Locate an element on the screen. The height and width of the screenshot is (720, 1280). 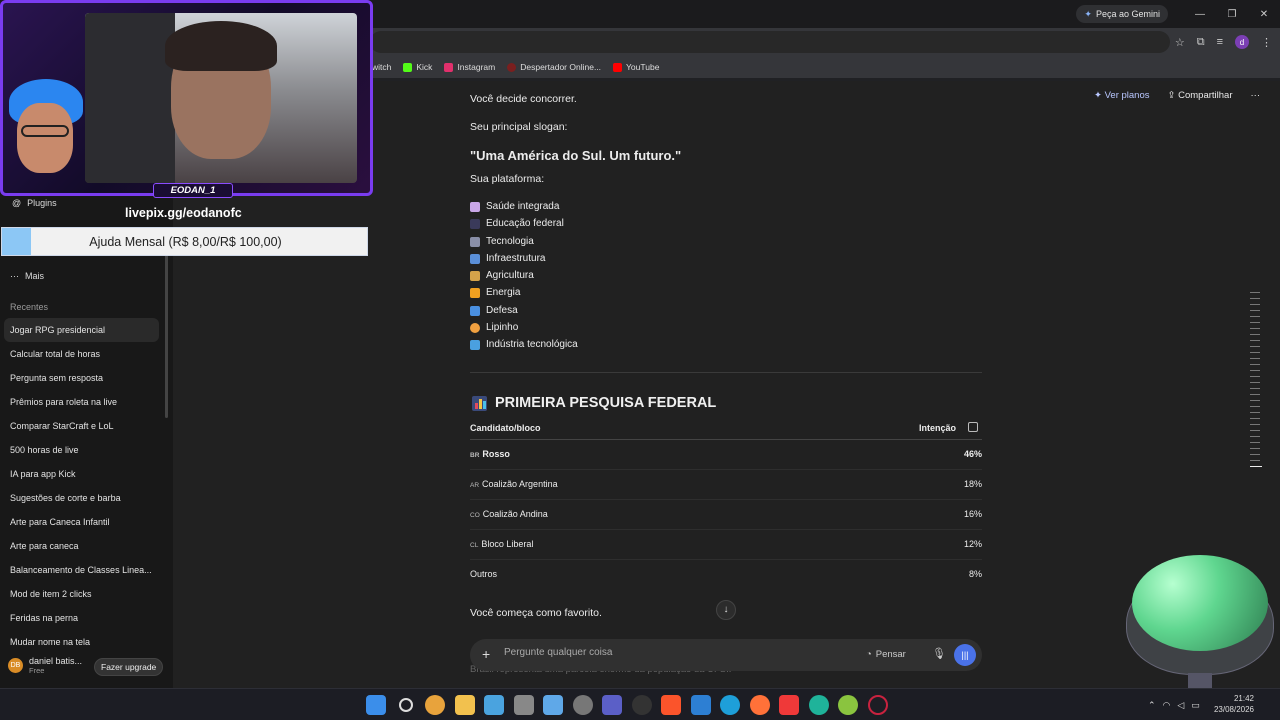
xbox-icon is located at coordinates (848, 705).